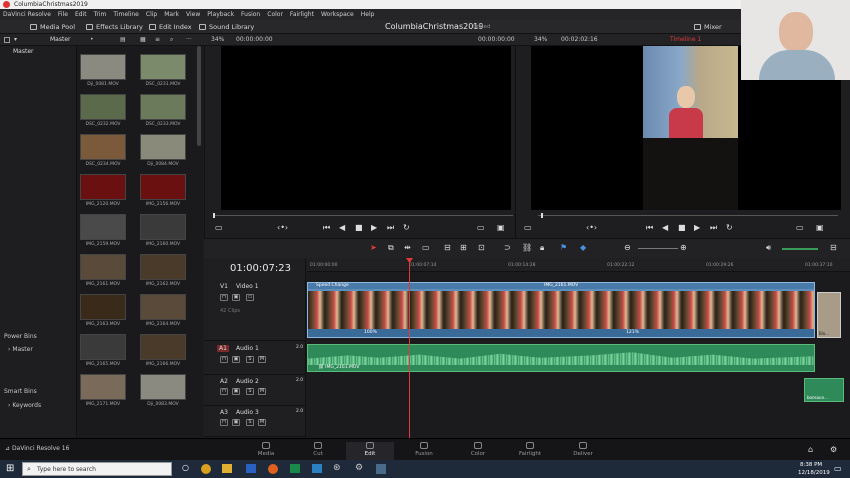  I want to click on source-zoom: 34%, so click(217, 40).